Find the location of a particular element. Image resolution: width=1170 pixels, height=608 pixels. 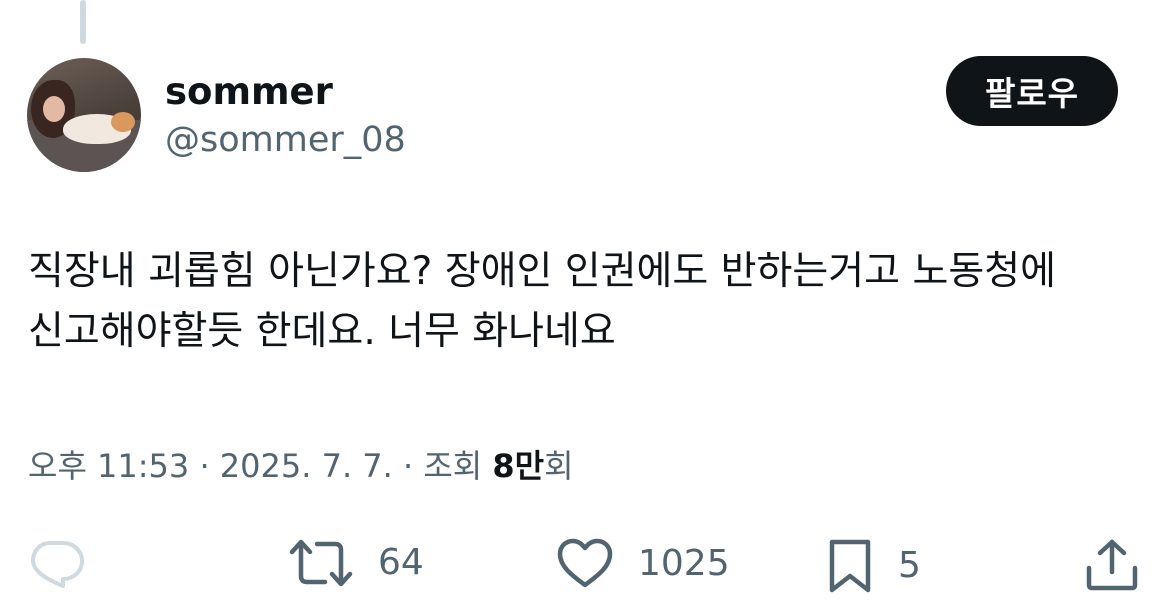

retweet-button: 64 is located at coordinates (356, 563).